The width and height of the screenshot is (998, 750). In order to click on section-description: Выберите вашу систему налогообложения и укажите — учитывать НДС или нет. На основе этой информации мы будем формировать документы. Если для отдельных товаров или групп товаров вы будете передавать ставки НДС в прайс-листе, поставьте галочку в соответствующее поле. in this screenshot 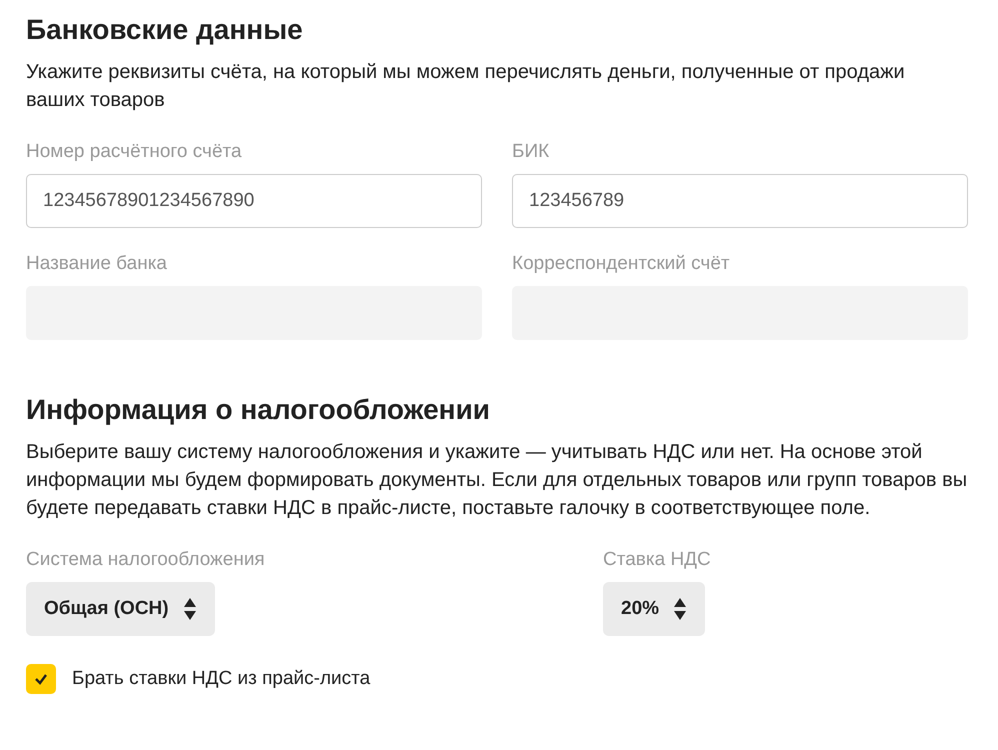, I will do `click(497, 480)`.